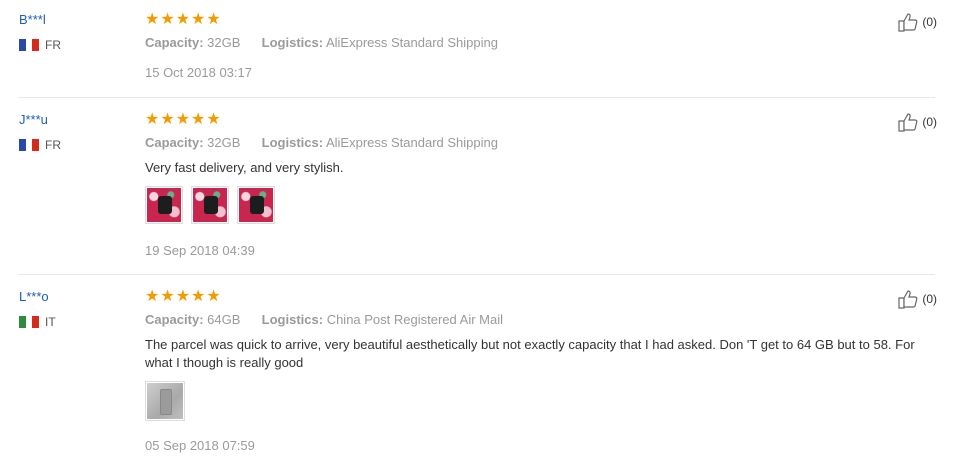 The height and width of the screenshot is (457, 955). What do you see at coordinates (32, 19) in the screenshot?
I see `reviewer-name: B***l` at bounding box center [32, 19].